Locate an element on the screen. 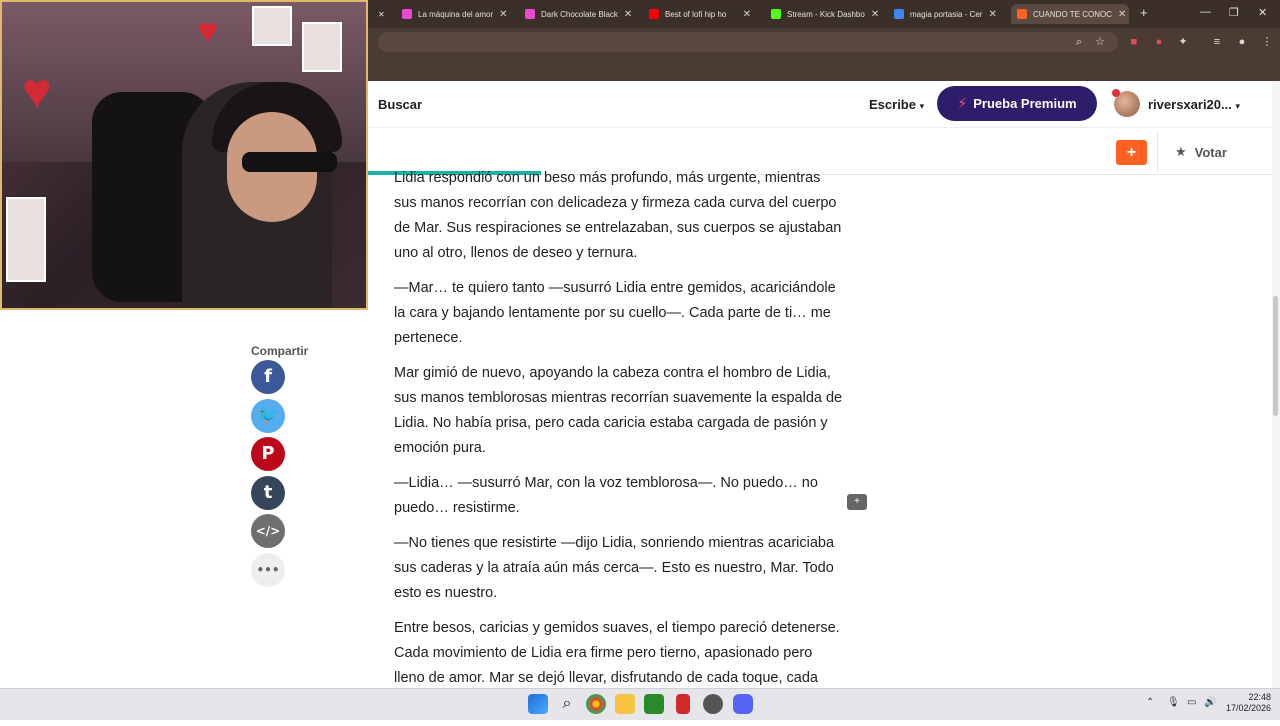 The height and width of the screenshot is (726, 1280). tab-title: Dark Chocolate Black is located at coordinates (579, 14).